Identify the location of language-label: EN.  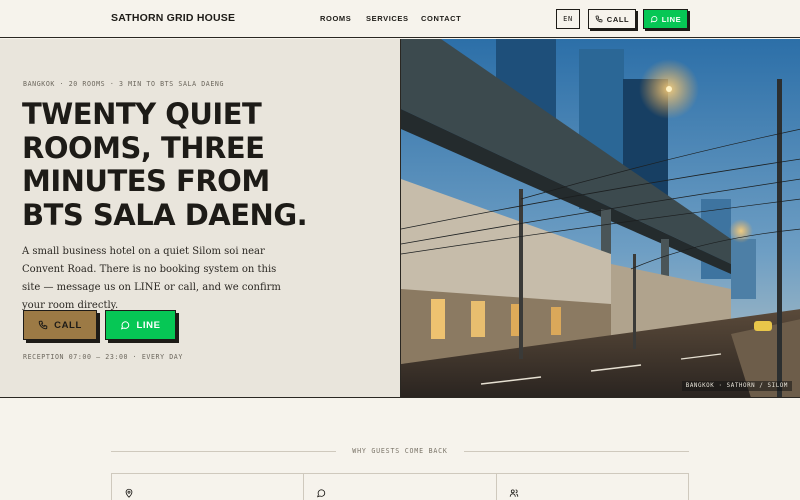
(568, 19).